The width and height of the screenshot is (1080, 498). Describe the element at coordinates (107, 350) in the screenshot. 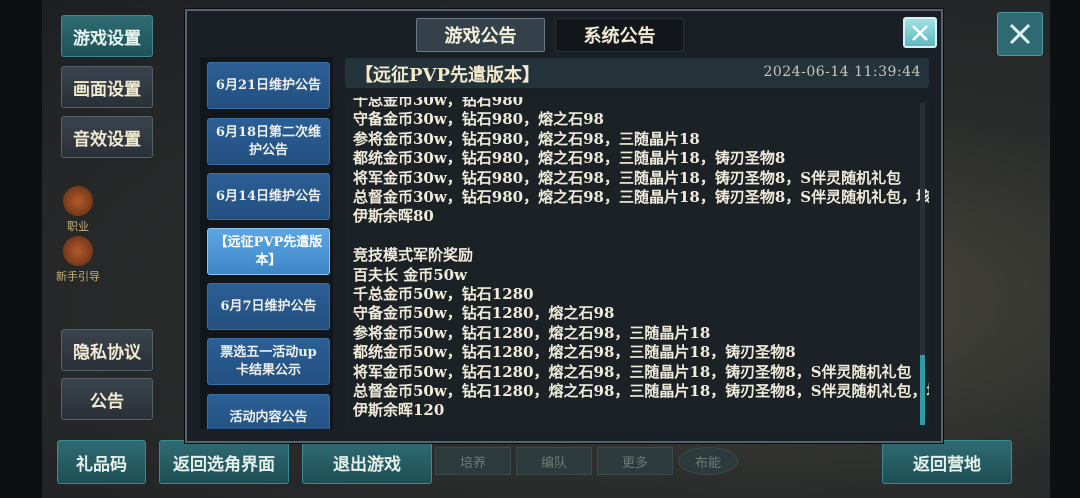

I see `privacy-policy-button: 隐私协议` at that location.